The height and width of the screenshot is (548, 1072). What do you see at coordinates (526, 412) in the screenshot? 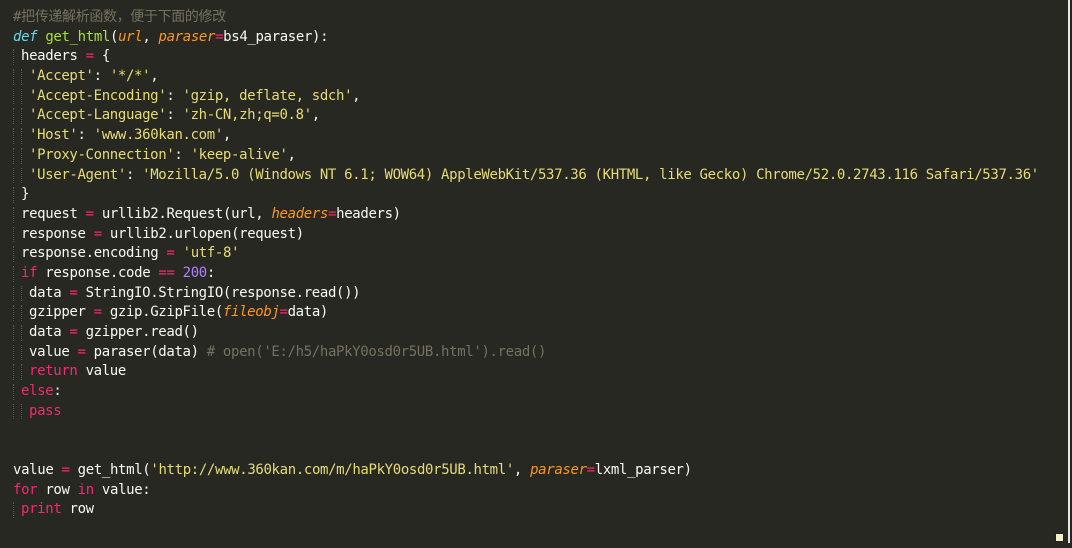
I see `code-line: pass` at bounding box center [526, 412].